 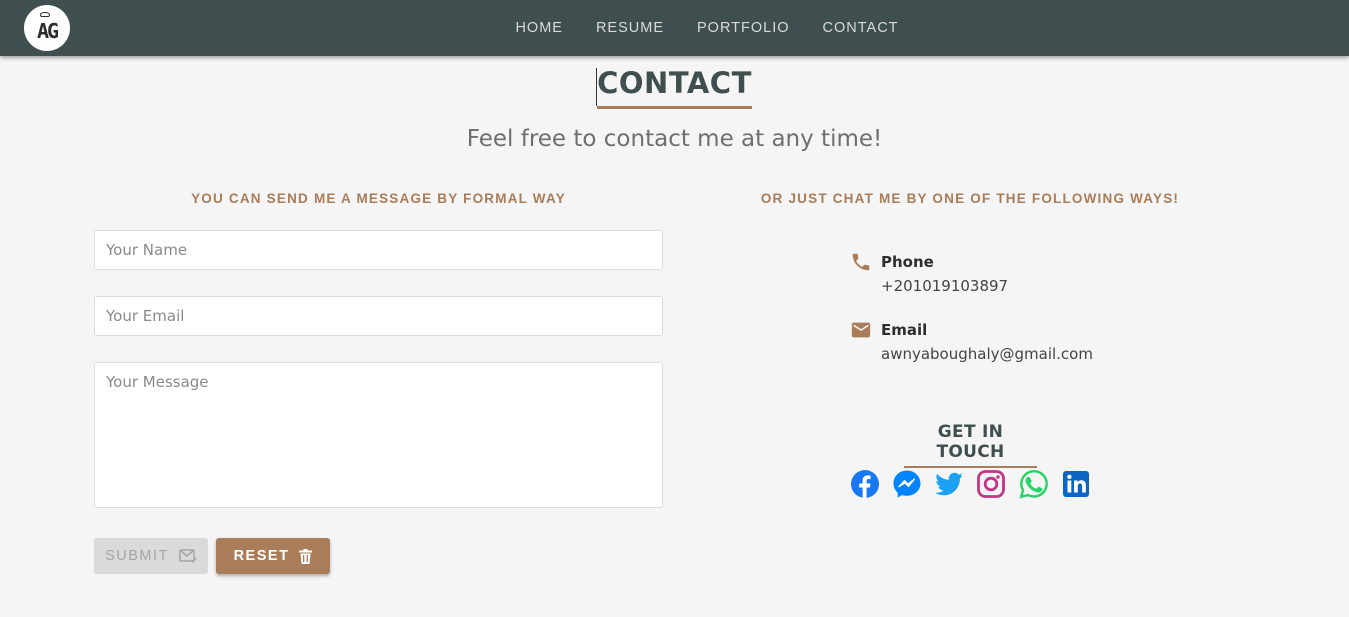 I want to click on page-title-wrapper: CONTACT, so click(x=674, y=87).